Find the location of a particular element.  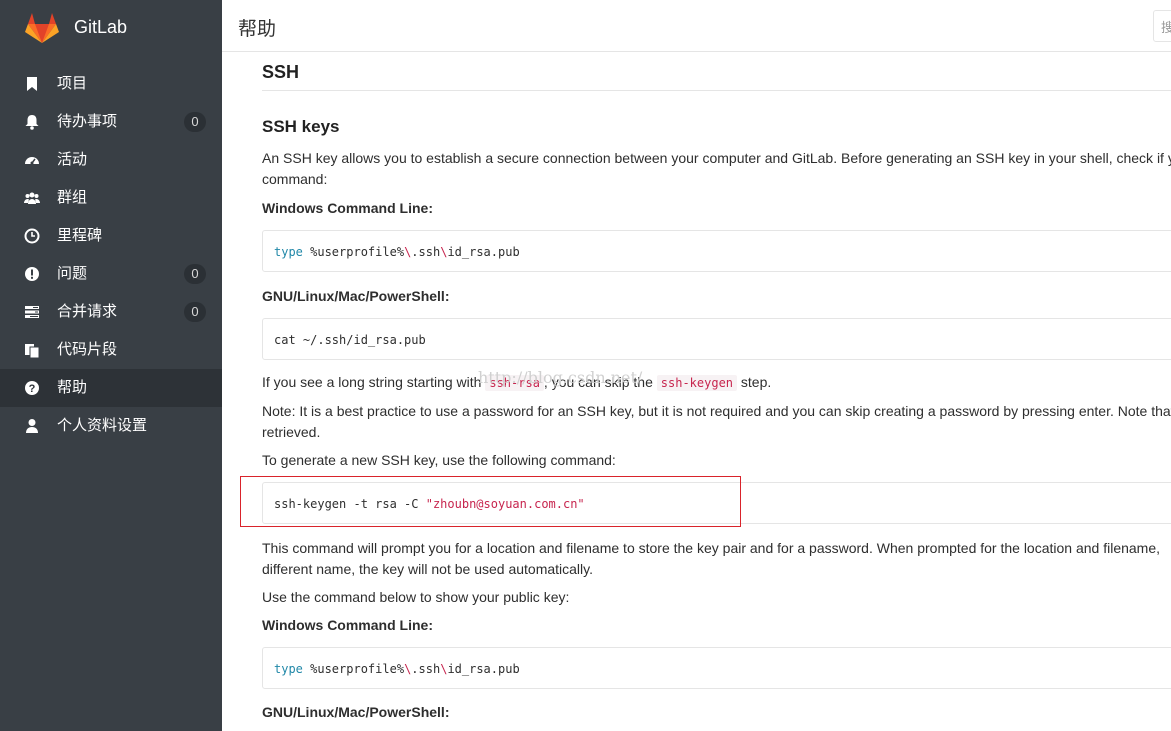

sidebar-item-label: 活动 is located at coordinates (72, 159).